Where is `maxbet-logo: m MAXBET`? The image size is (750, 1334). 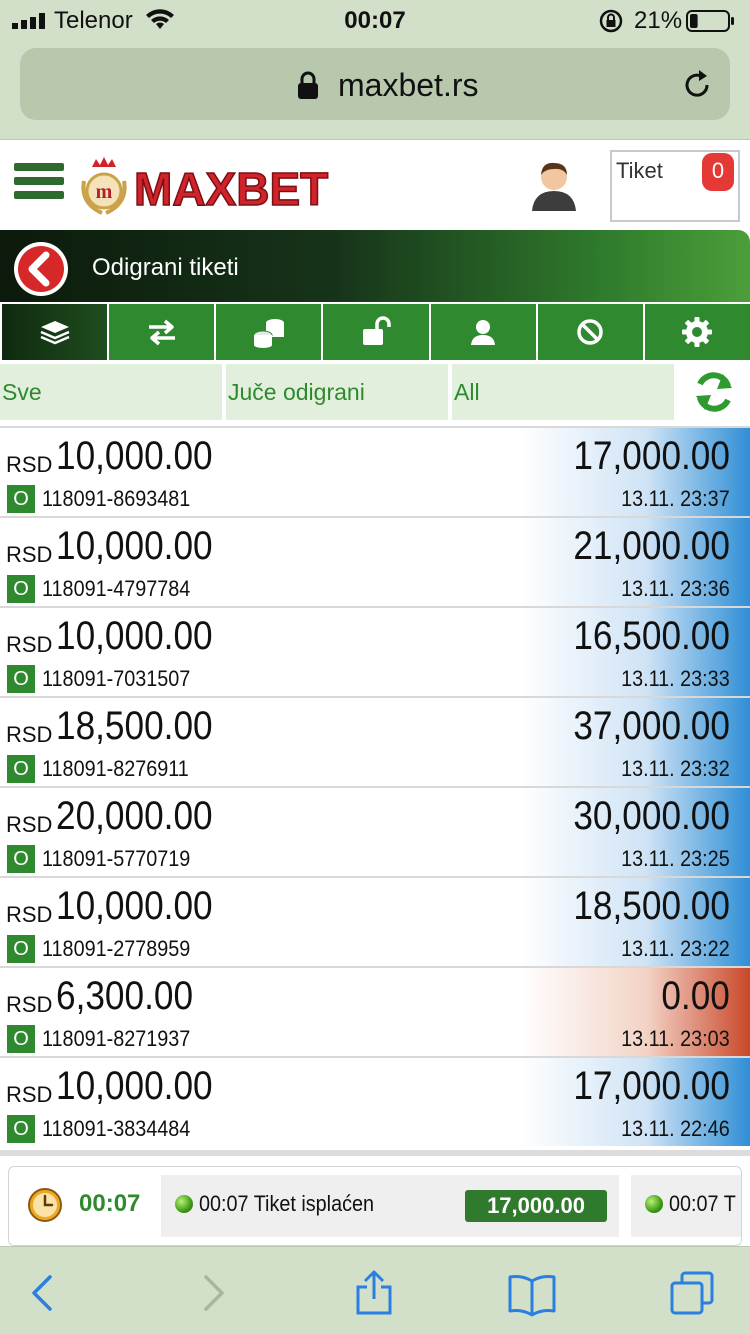
maxbet-logo: m MAXBET is located at coordinates (226, 186).